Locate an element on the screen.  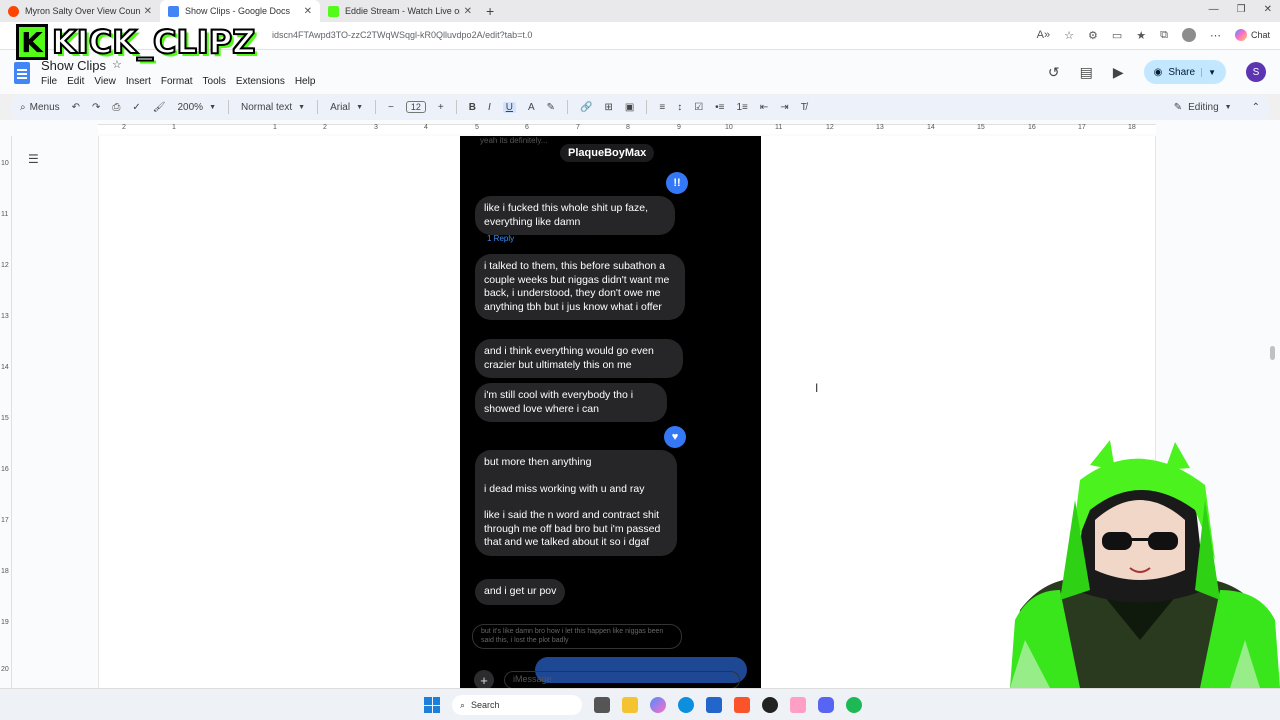
minimize-icon: — is located at coordinates (1214, 9).